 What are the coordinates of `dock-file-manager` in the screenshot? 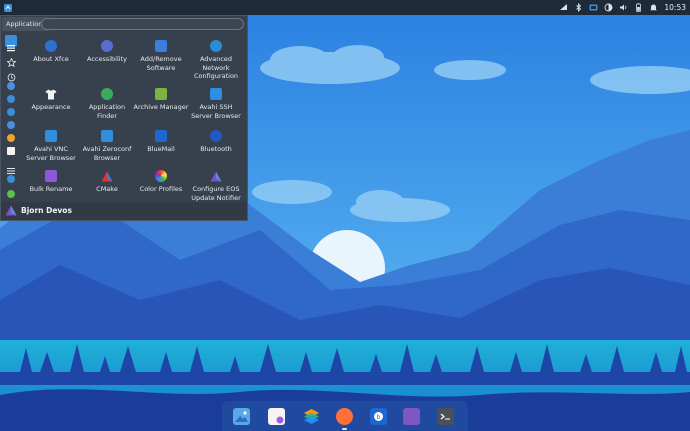 It's located at (411, 416).